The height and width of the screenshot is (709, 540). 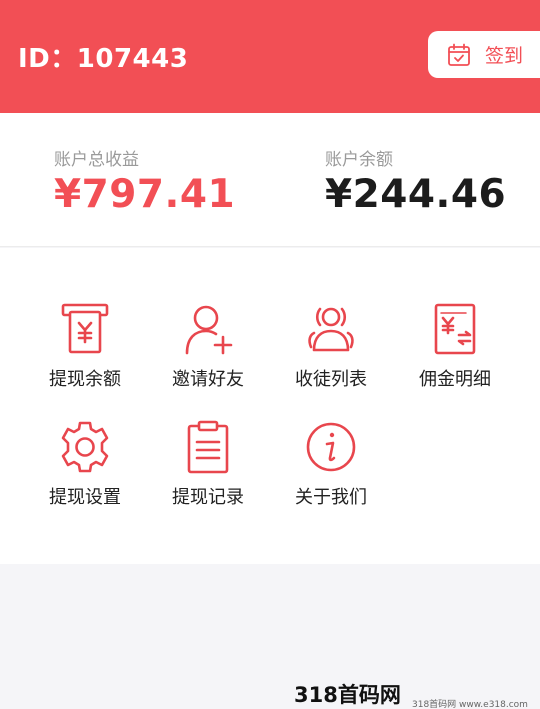 I want to click on menu-apprentice-list-label: 收徒列表, so click(x=331, y=379).